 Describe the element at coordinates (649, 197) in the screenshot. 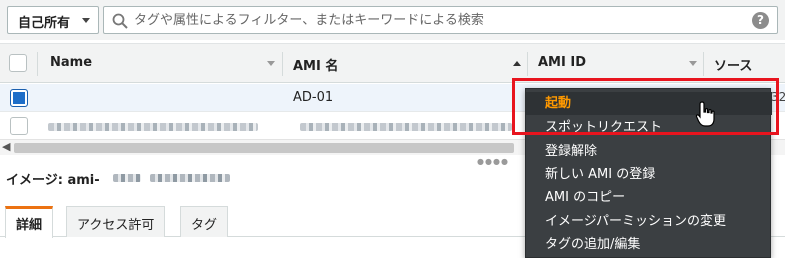

I see `menu-item-copy-ami: AMI のコピー` at that location.